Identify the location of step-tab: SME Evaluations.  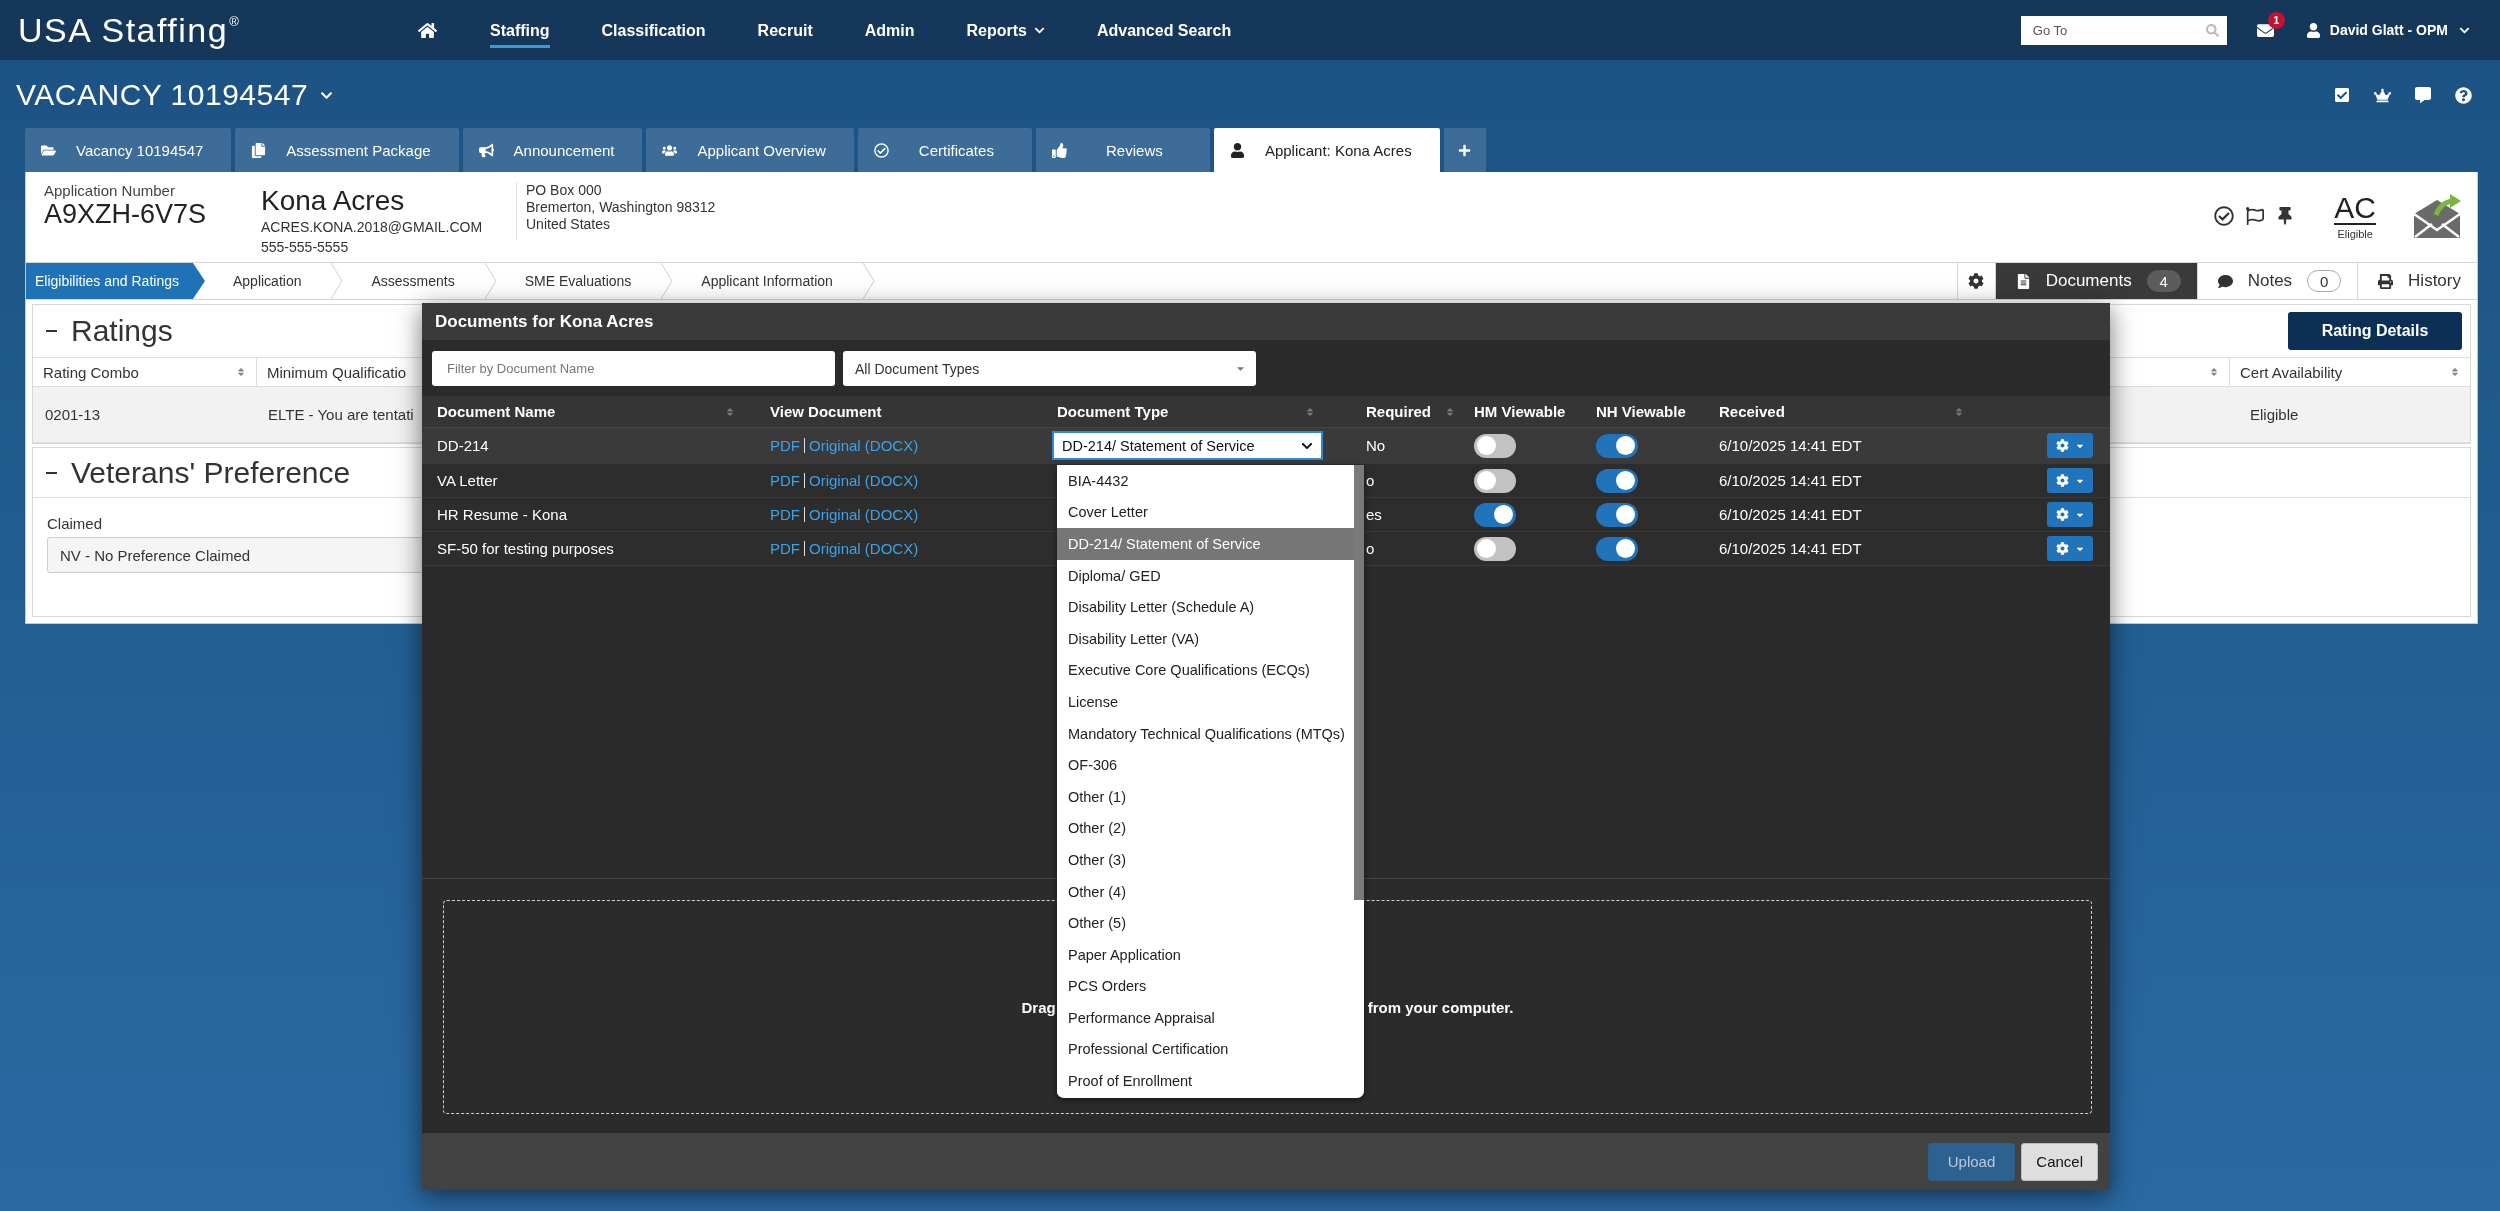
(579, 281).